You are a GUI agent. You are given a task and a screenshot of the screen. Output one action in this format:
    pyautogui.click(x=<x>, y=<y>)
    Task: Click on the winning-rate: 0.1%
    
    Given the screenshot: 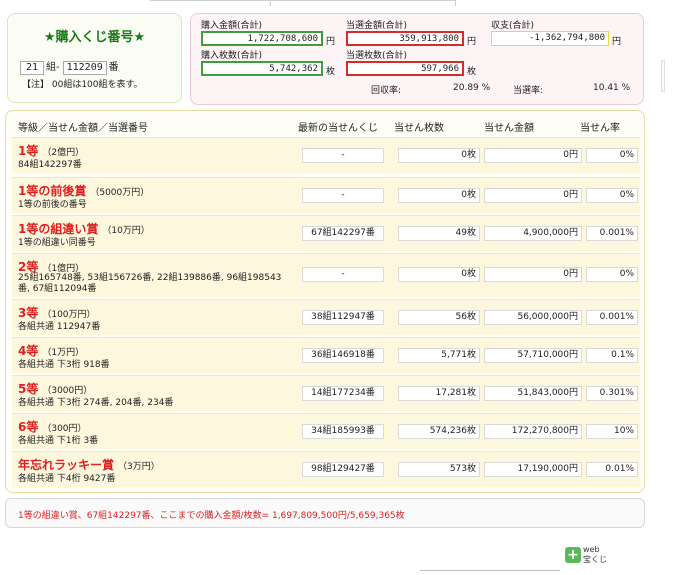 What is the action you would take?
    pyautogui.click(x=612, y=355)
    